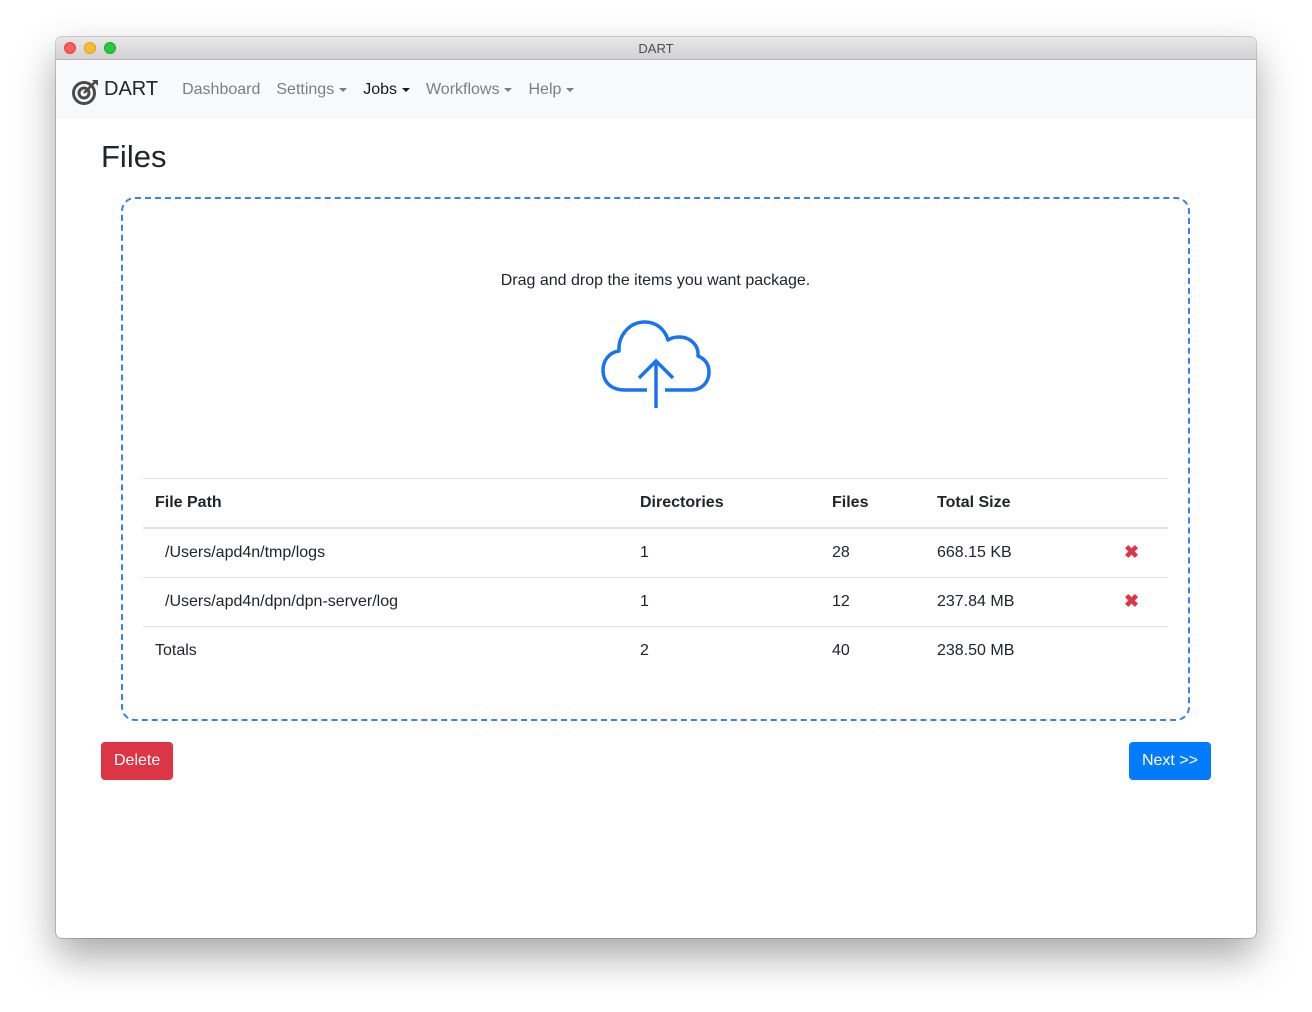 The height and width of the screenshot is (1012, 1312). I want to click on brand-name: DART, so click(131, 89).